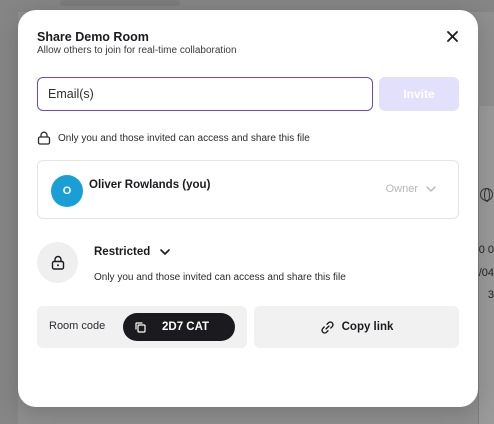  I want to click on invite-button: Invite, so click(419, 94).